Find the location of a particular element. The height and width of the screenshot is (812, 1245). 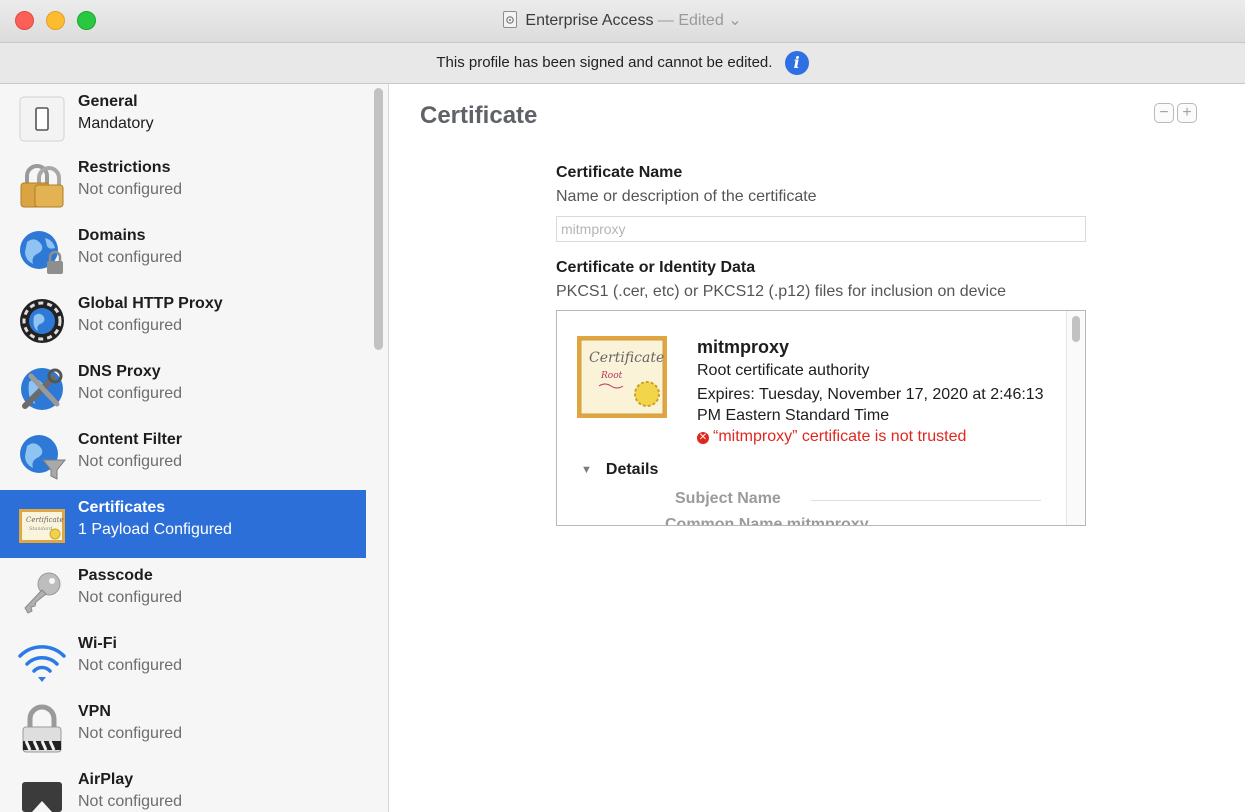

airplay-icon is located at coordinates (42, 797).